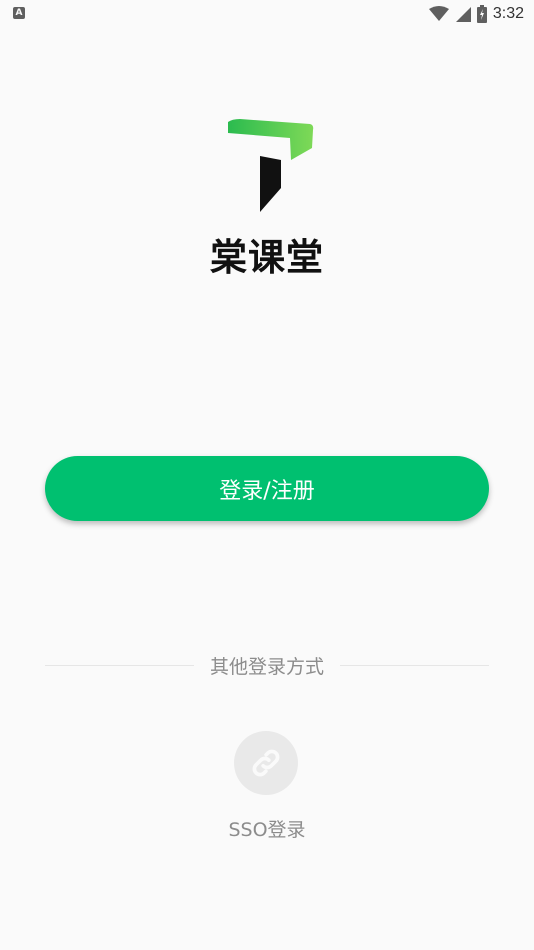 Image resolution: width=534 pixels, height=950 pixels. I want to click on other-login-divider: 其他登录方式, so click(267, 665).